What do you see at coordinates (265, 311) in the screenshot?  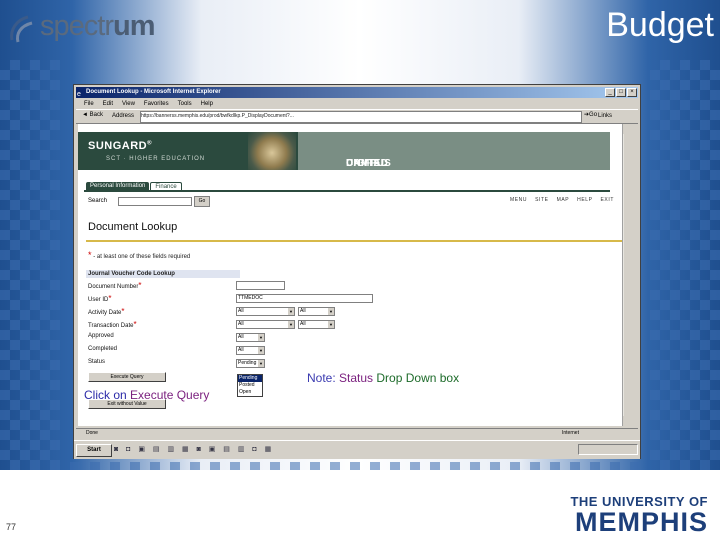 I see `activity-date-from-select: All ▼` at bounding box center [265, 311].